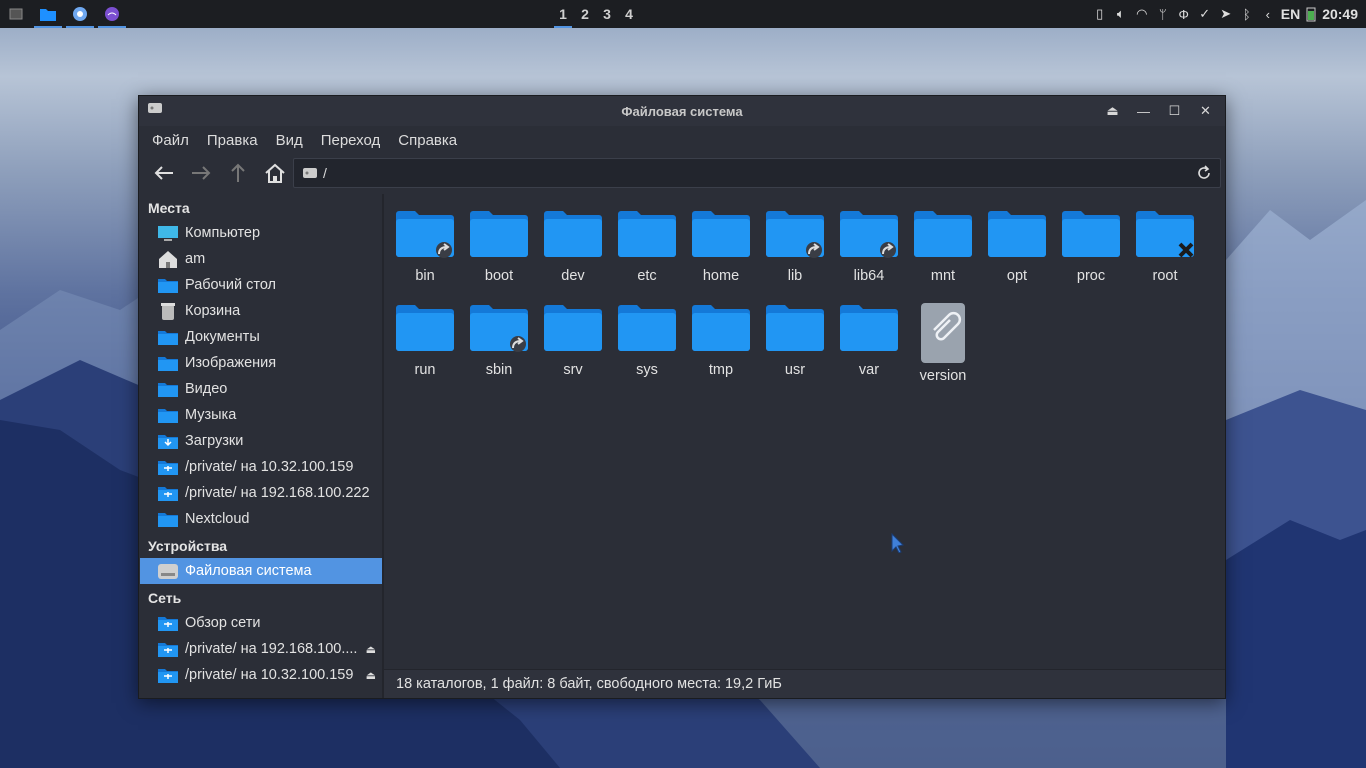 This screenshot has height=768, width=1366. I want to click on sidebar-network-item: /private/ на 192.168.100.... ⏏, so click(261, 649).